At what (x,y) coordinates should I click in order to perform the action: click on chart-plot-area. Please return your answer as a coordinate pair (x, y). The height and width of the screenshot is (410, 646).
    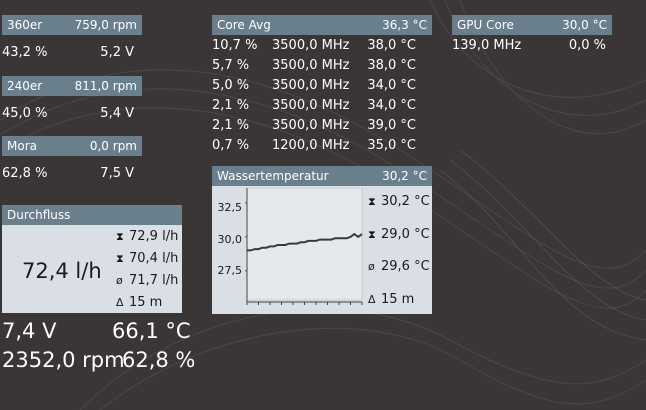
    Looking at the image, I should click on (304, 244).